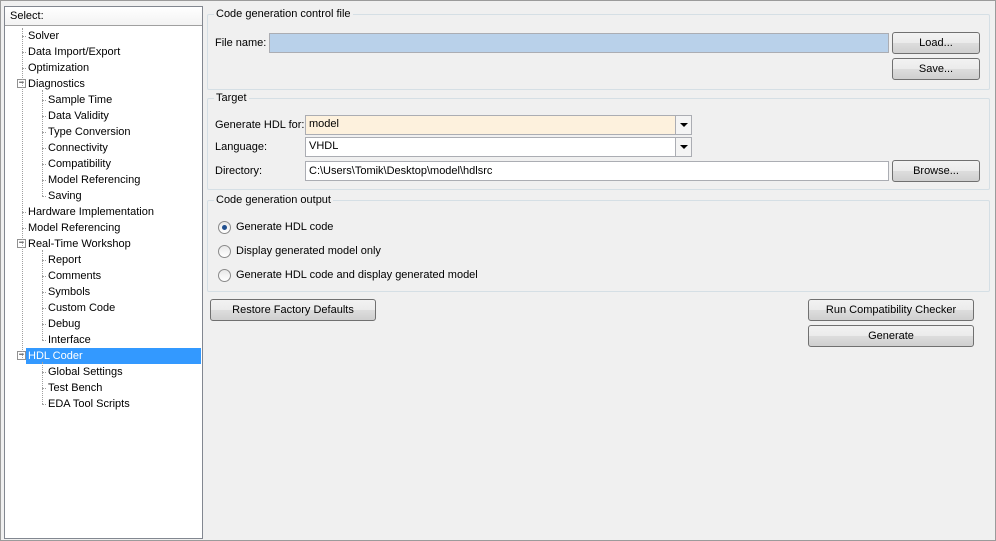  I want to click on target-title: Target, so click(231, 98).